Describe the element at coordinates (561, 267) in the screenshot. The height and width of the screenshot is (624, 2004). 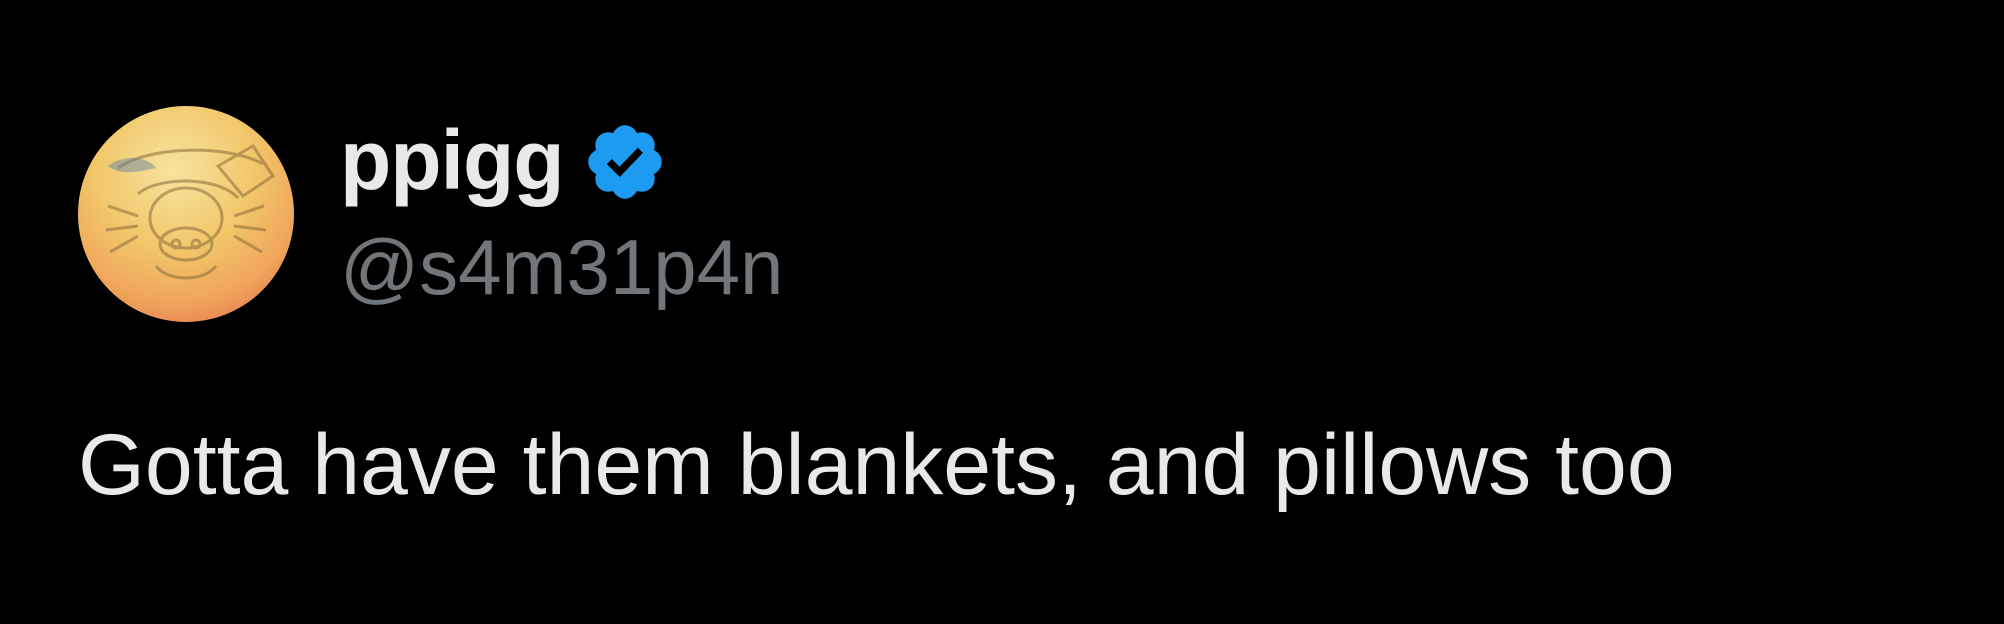
I see `author-handle: @s4m31p4n` at that location.